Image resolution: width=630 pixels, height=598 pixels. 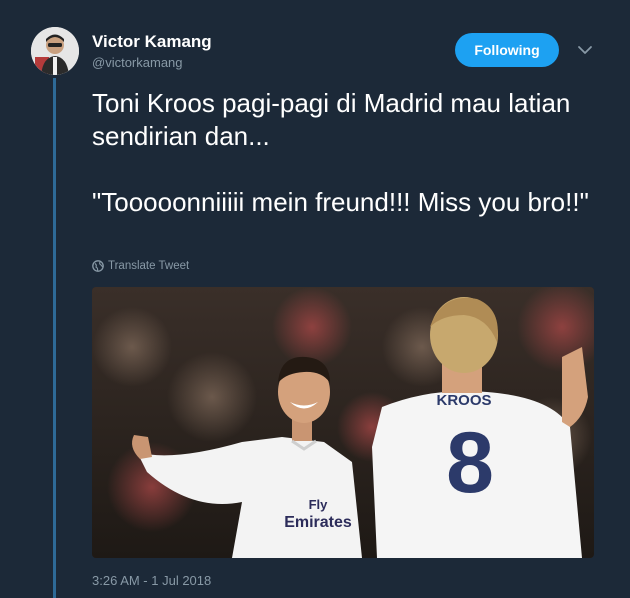 I want to click on avatar, so click(x=55, y=51).